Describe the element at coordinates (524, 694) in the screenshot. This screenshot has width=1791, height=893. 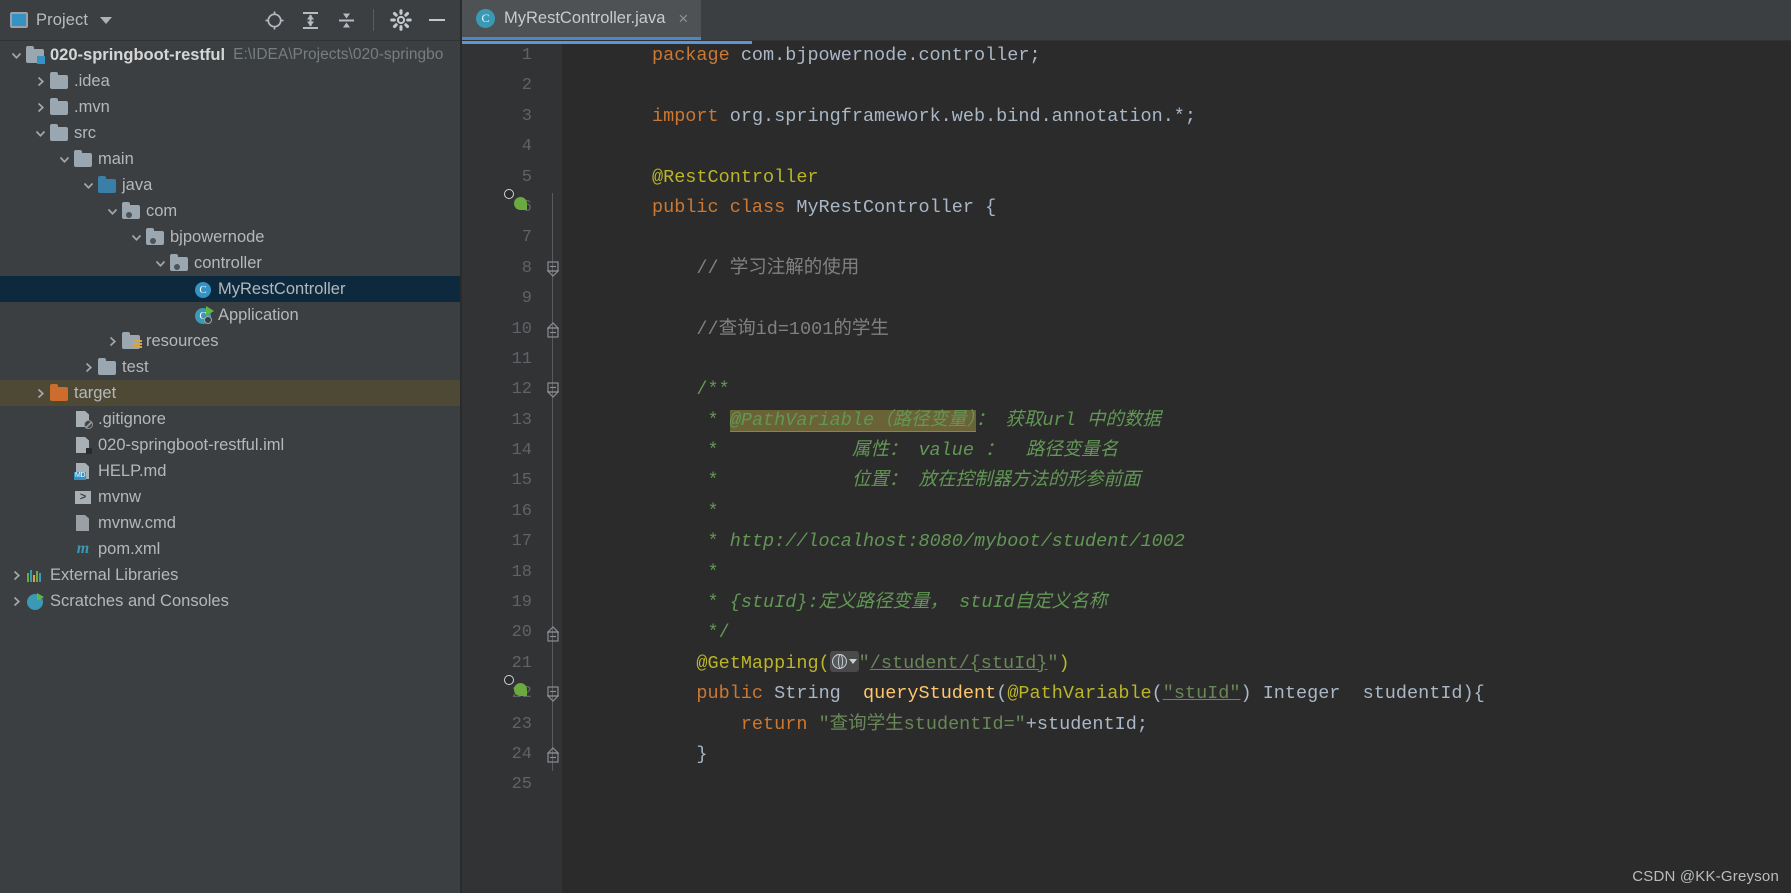
I see `spring-mapping-gutter-icon` at that location.